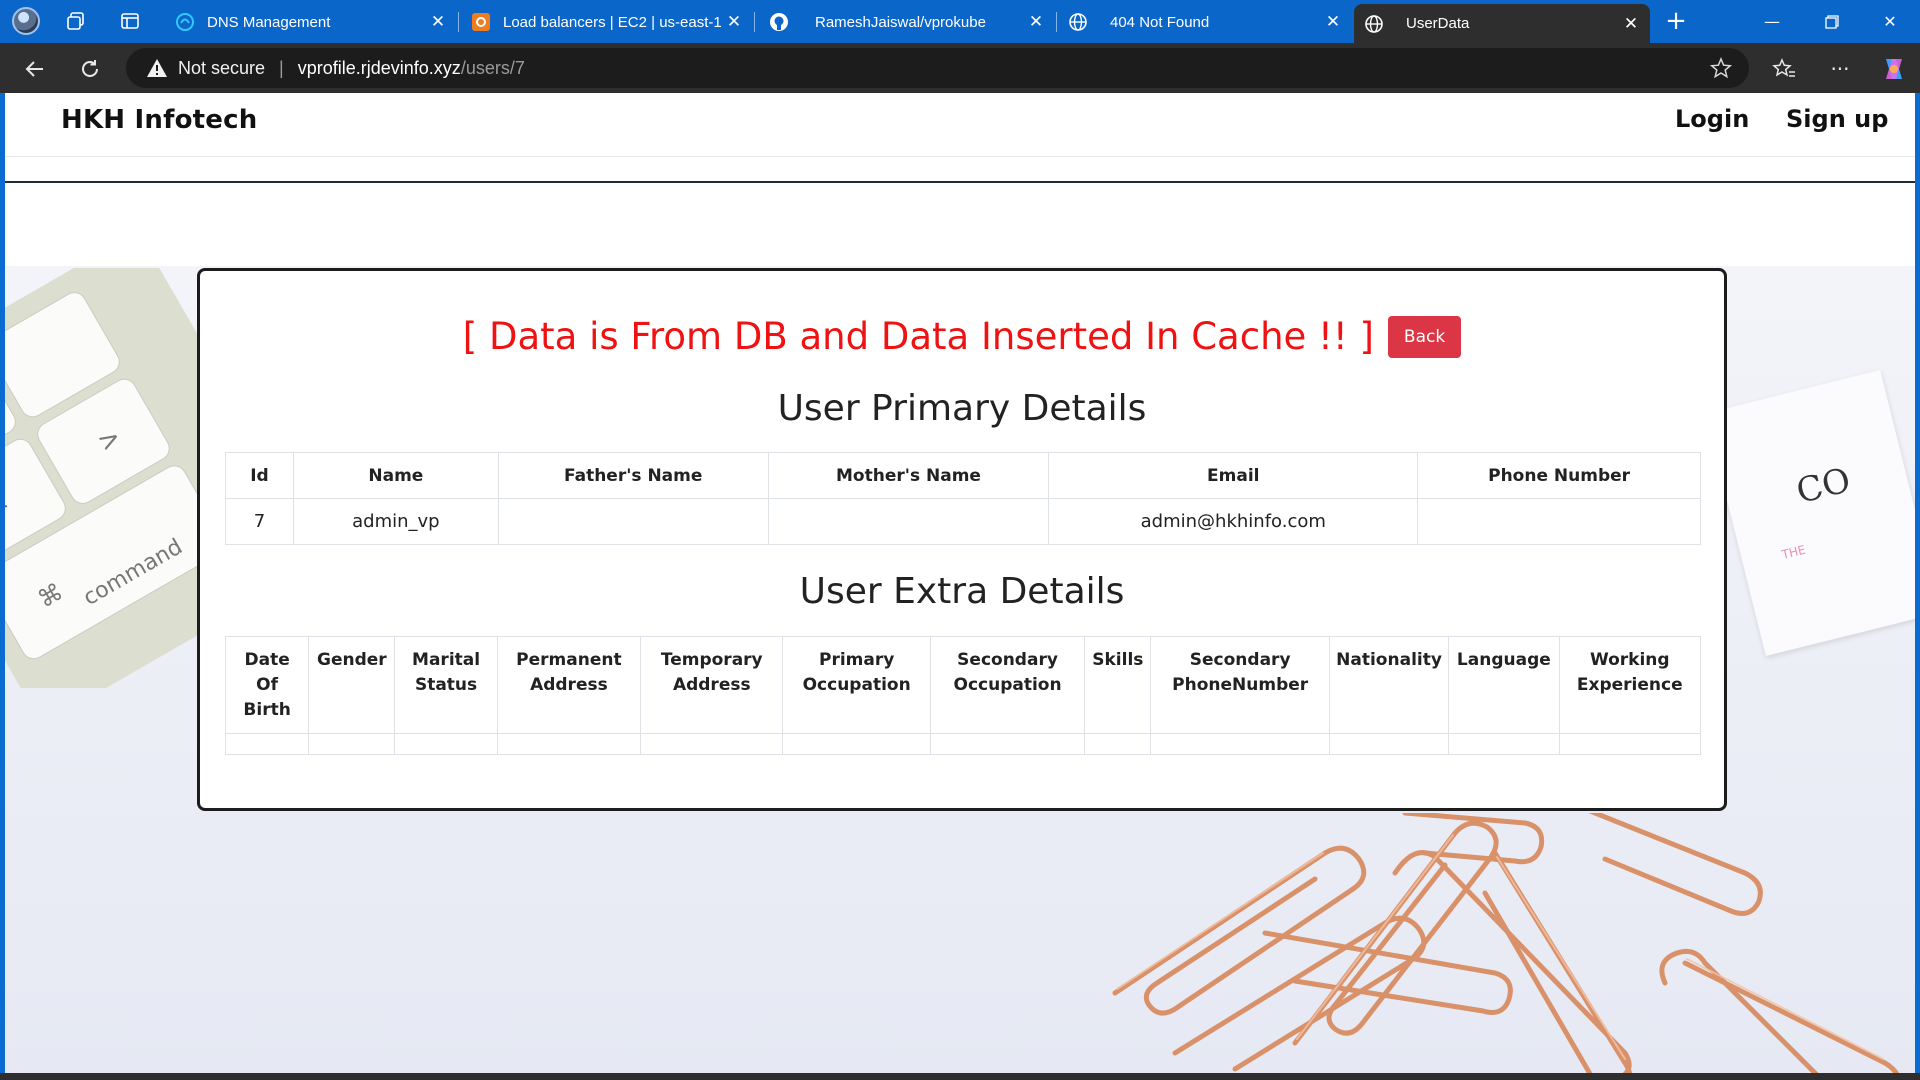 This screenshot has width=1920, height=1080. What do you see at coordinates (908, 521) in the screenshot?
I see `cell-mother-name` at bounding box center [908, 521].